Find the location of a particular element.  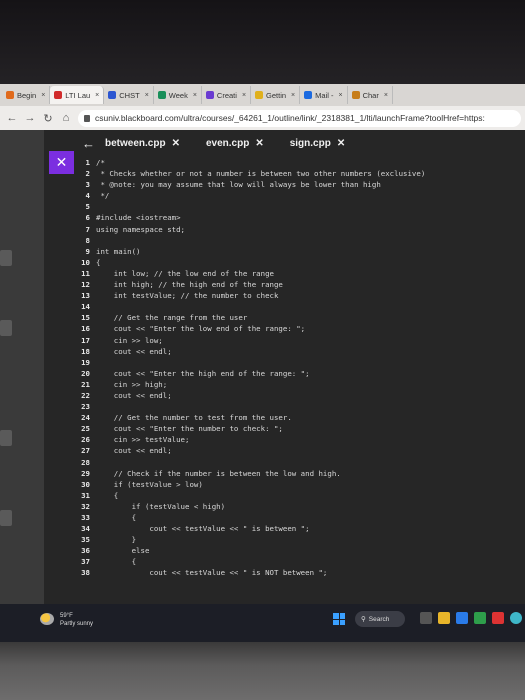

browser-tab: Begin × is located at coordinates (26, 95).